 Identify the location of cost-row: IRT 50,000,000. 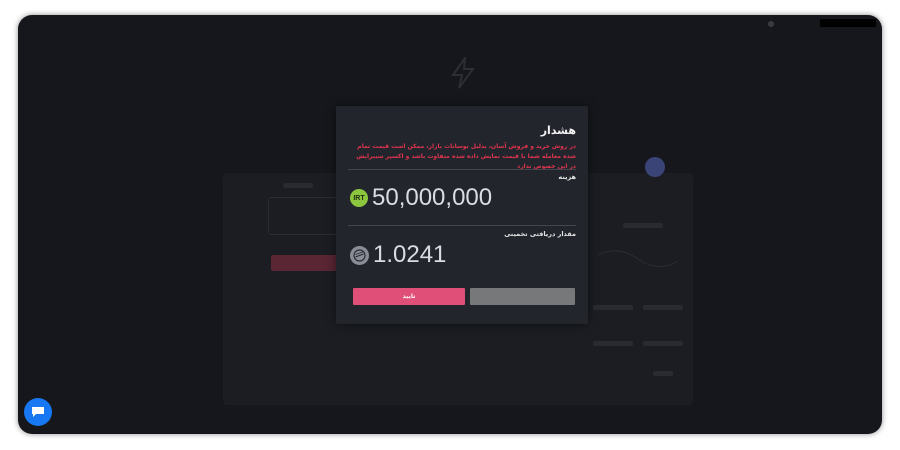
(421, 198).